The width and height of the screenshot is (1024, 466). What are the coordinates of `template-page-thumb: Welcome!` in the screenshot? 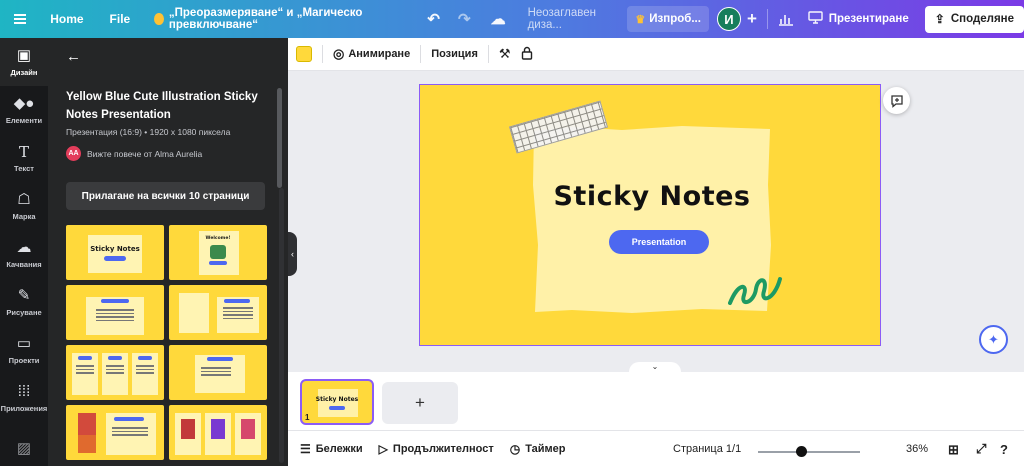 It's located at (218, 252).